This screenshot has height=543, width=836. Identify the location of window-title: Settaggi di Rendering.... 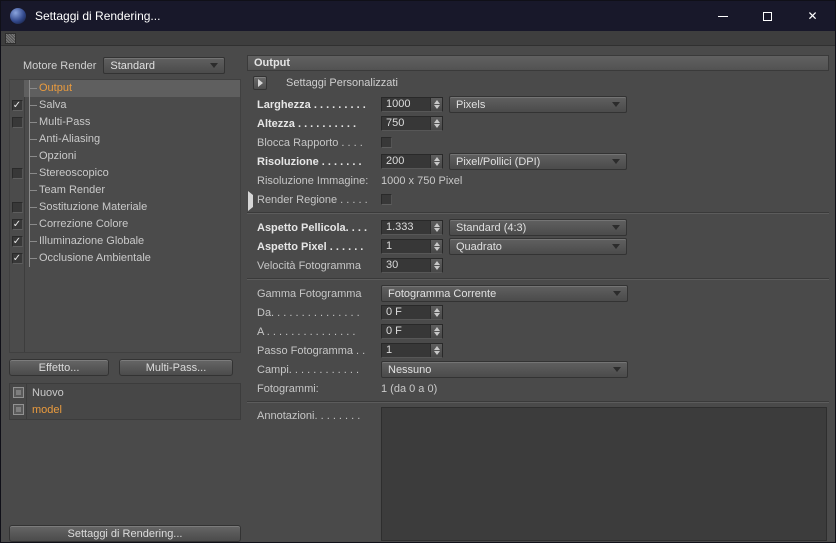
(98, 16).